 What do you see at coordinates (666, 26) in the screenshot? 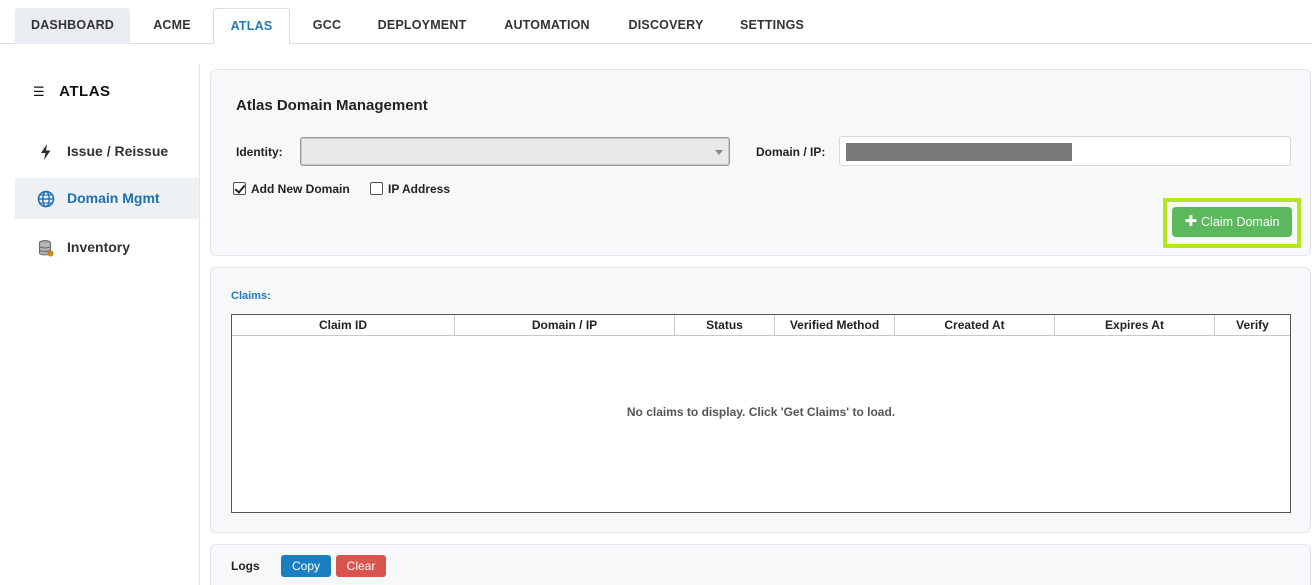
I see `tab-discovery: DISCOVERY` at bounding box center [666, 26].